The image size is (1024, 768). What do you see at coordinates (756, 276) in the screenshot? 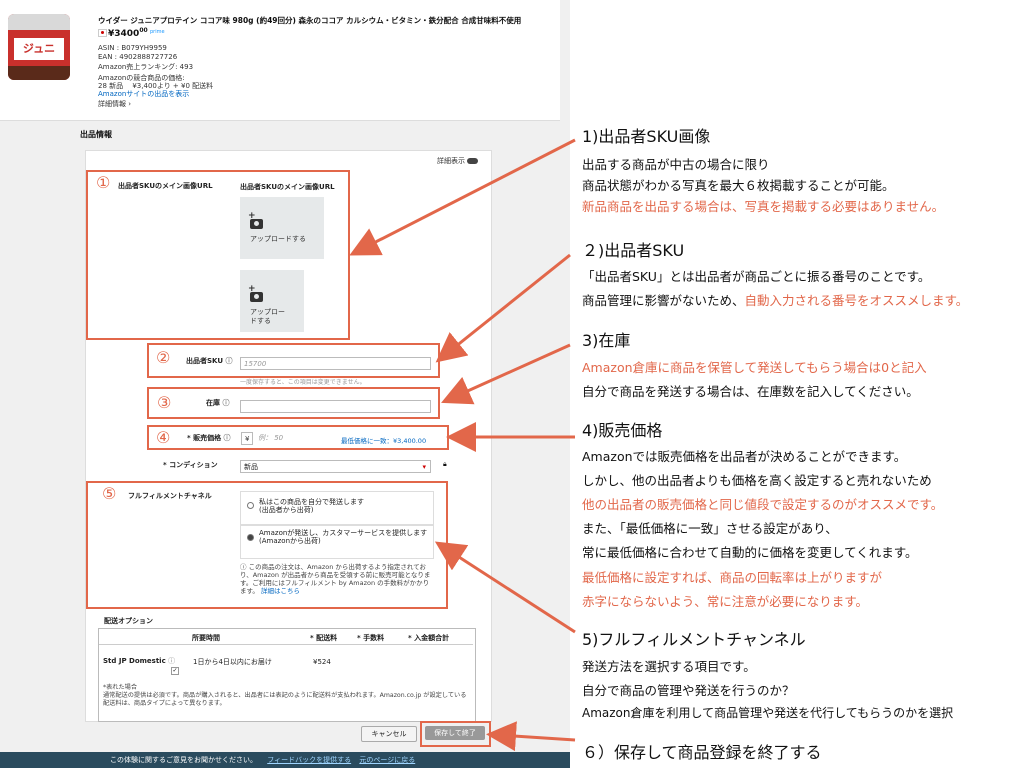
I see `annotation-2-line1: 「出品者SKU」とは出品者が商品ごとに振る番号のことです。` at bounding box center [756, 276].